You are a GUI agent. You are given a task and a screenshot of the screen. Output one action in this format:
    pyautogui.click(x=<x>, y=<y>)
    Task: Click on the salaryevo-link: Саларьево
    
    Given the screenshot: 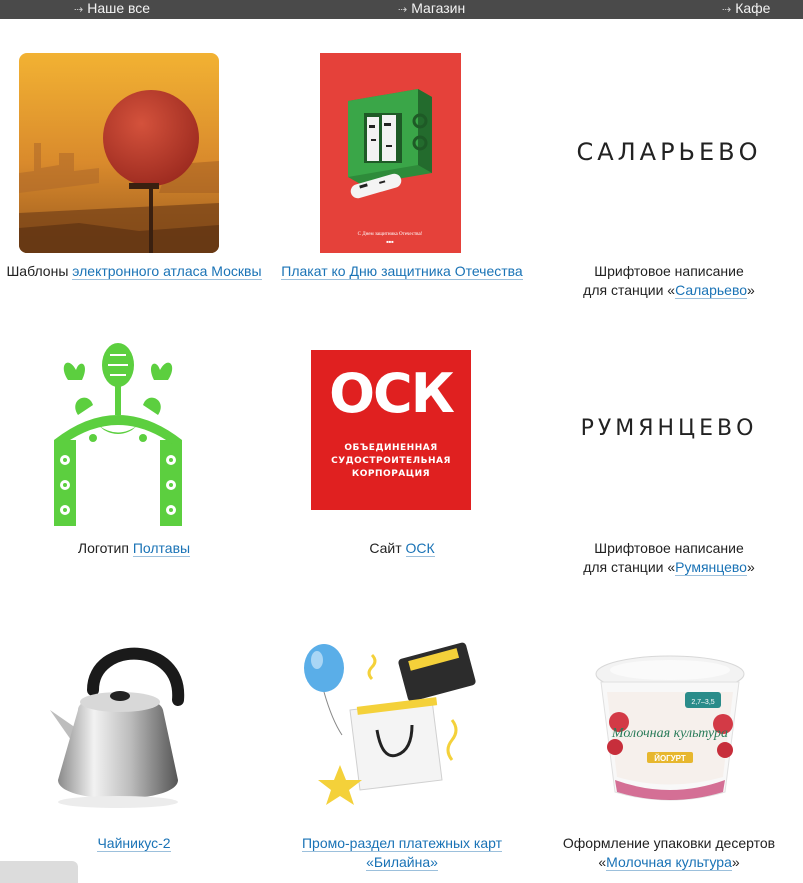 What is the action you would take?
    pyautogui.click(x=711, y=290)
    